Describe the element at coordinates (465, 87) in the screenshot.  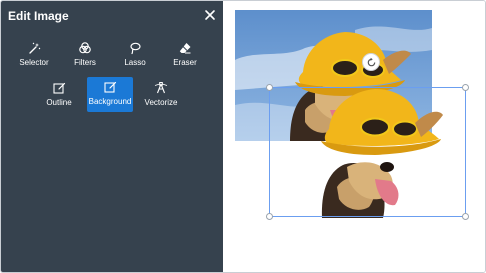
I see `resize-handle-top-right` at that location.